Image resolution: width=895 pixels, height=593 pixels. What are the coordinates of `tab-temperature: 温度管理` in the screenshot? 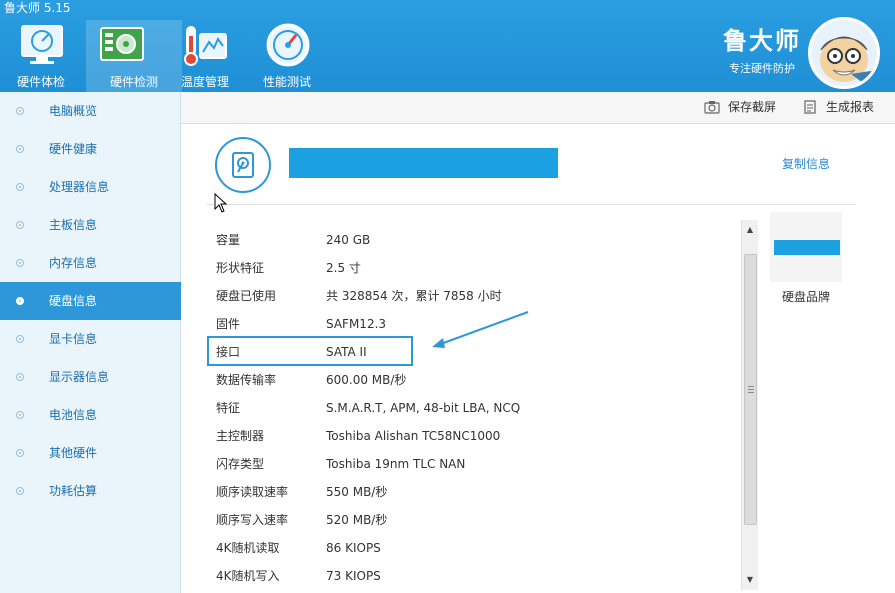 It's located at (205, 56).